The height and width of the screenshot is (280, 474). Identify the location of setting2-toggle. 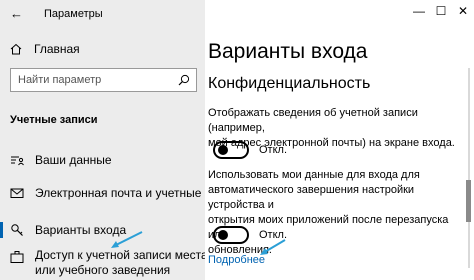
(231, 235).